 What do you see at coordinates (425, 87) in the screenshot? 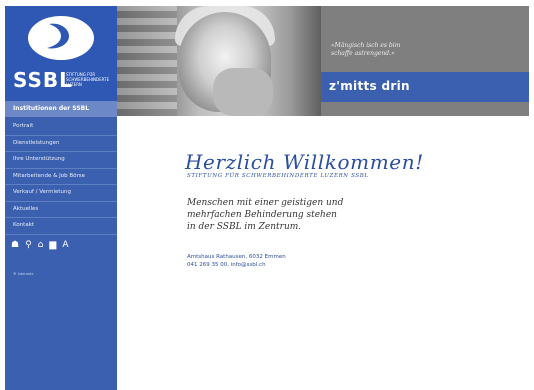
I see `header-tagline-panel: z'mitts drin` at bounding box center [425, 87].